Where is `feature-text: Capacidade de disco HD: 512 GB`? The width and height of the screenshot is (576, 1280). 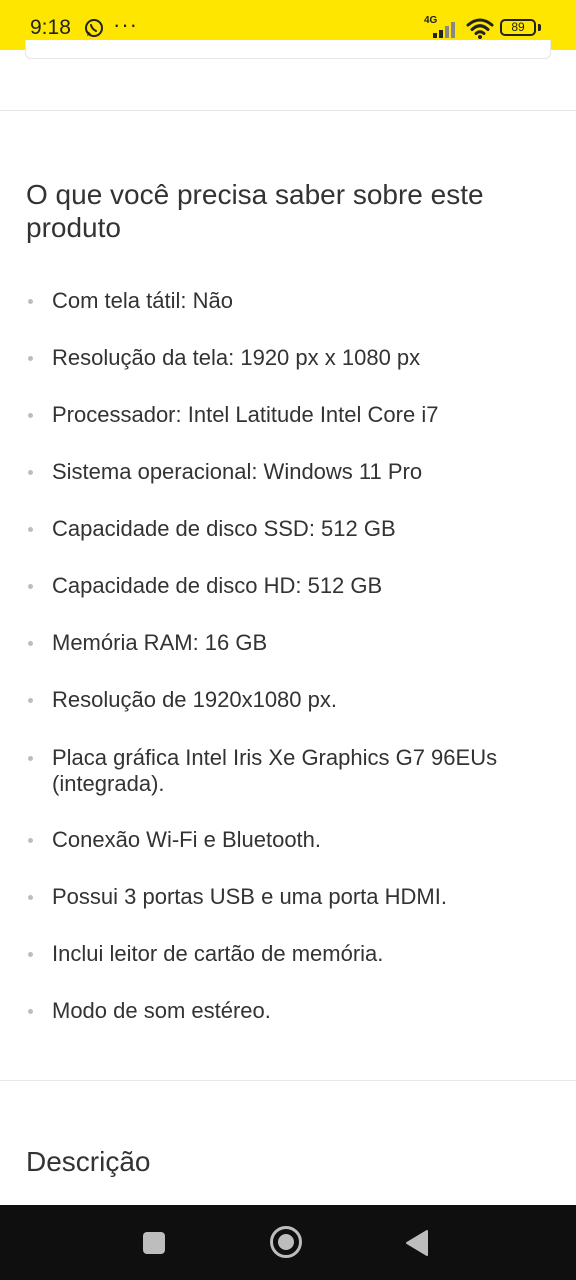 feature-text: Capacidade de disco HD: 512 GB is located at coordinates (217, 585).